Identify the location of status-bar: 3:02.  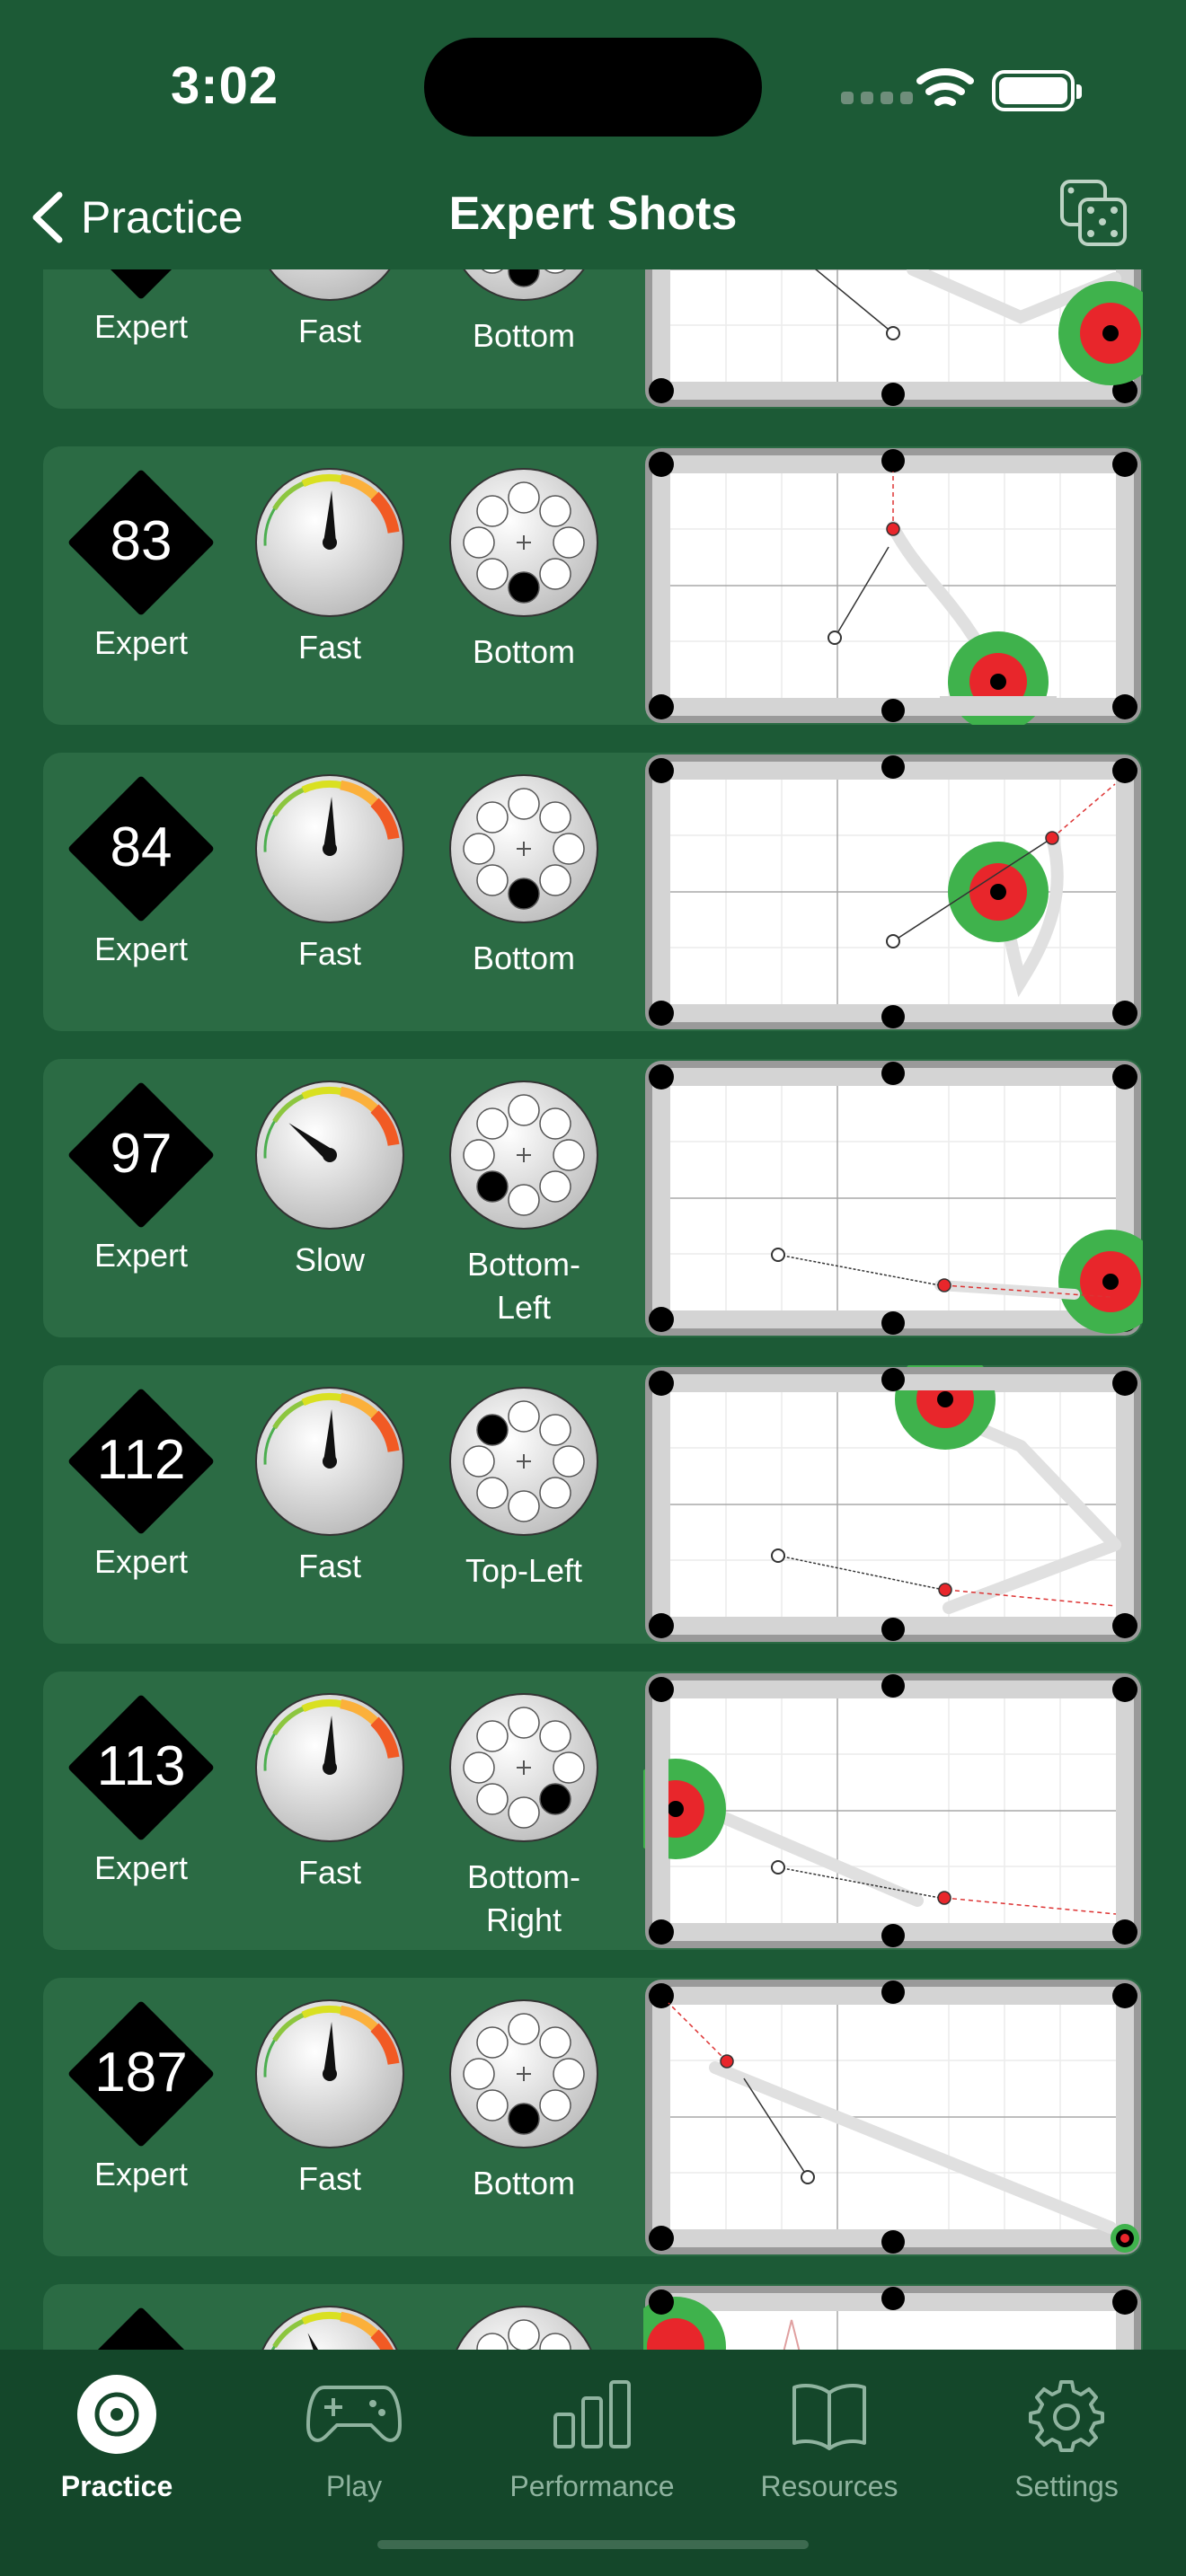
(593, 85).